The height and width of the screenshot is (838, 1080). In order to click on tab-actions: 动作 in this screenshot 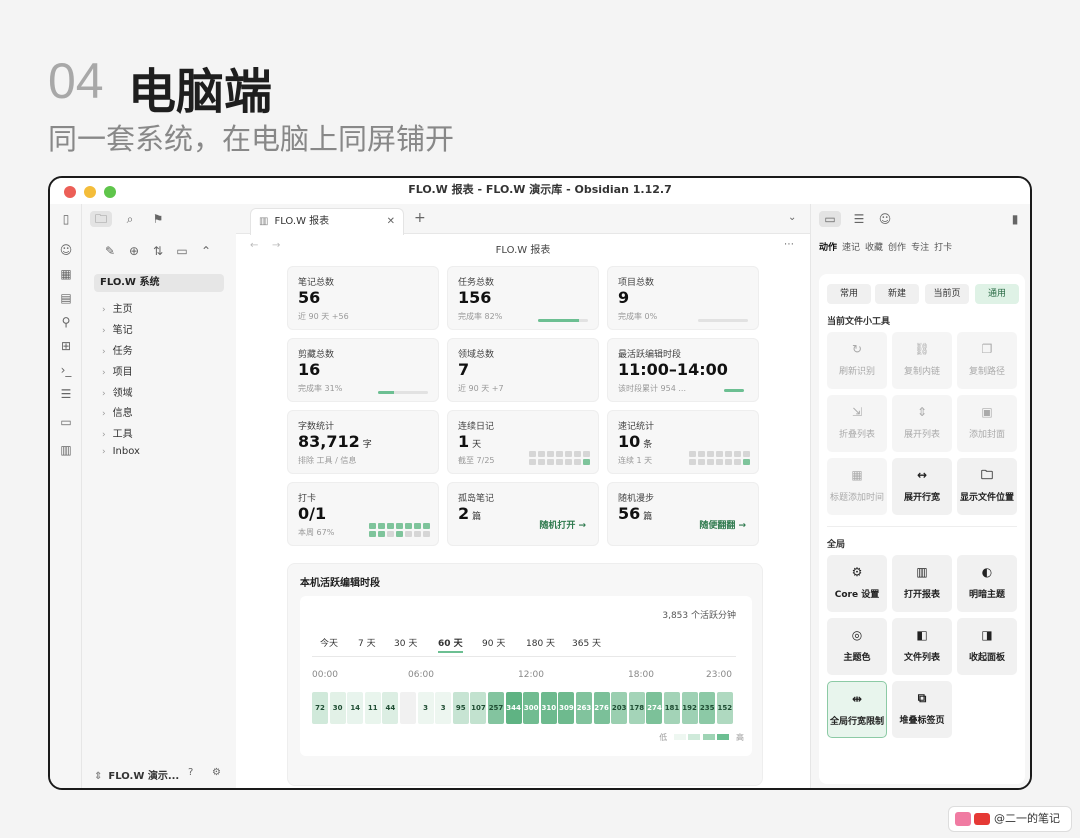, I will do `click(828, 248)`.